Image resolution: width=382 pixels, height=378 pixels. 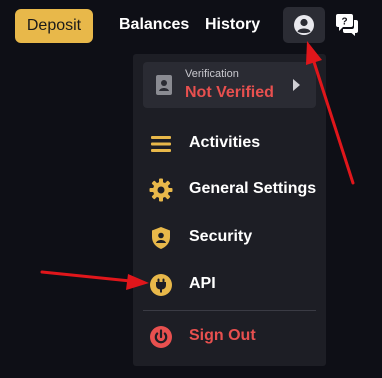 What do you see at coordinates (229, 92) in the screenshot?
I see `verification-status: Not Verified` at bounding box center [229, 92].